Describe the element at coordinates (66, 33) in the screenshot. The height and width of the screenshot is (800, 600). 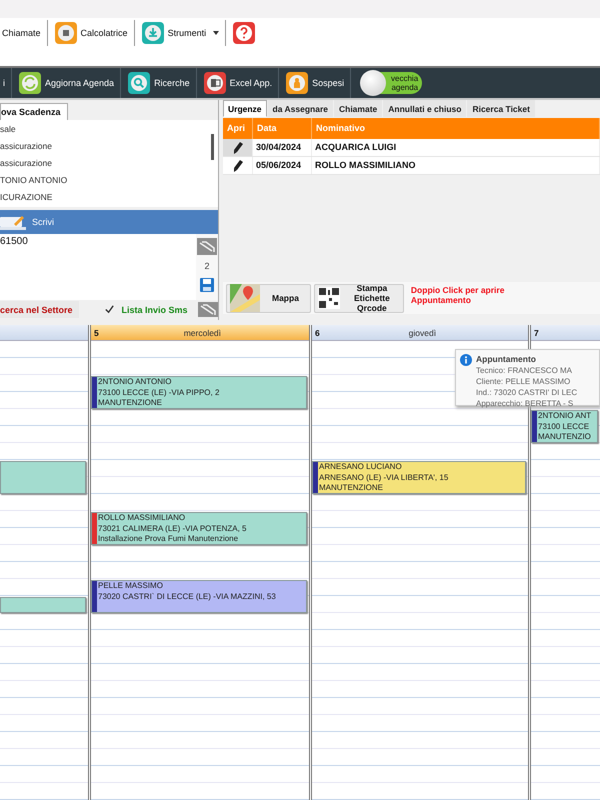
I see `calculator-icon` at that location.